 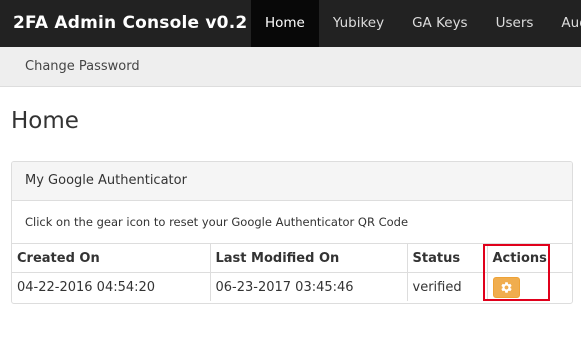 What do you see at coordinates (446, 286) in the screenshot?
I see `status-cell: verified` at bounding box center [446, 286].